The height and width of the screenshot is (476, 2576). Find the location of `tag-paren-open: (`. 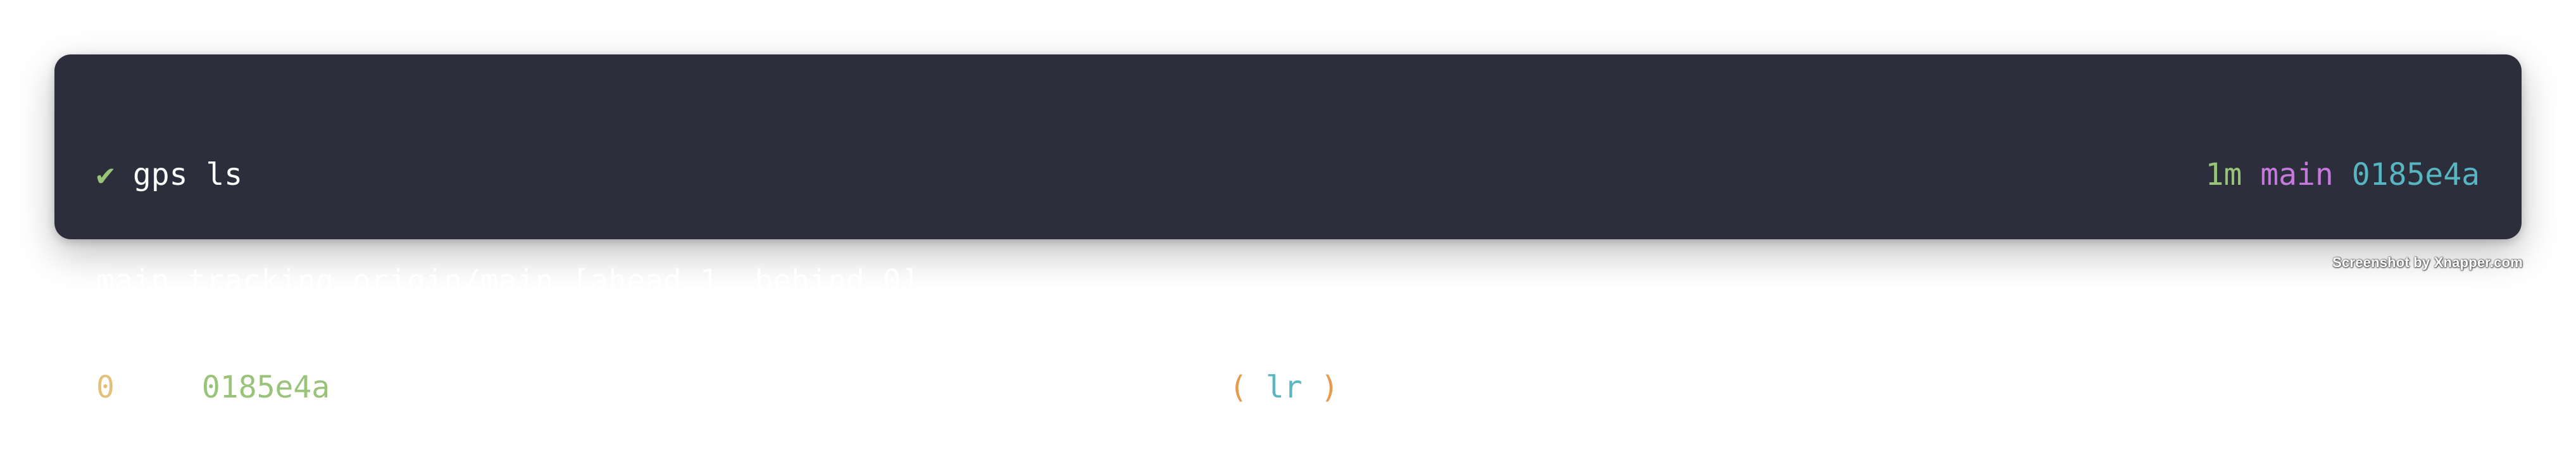

tag-paren-open: ( is located at coordinates (1238, 387).